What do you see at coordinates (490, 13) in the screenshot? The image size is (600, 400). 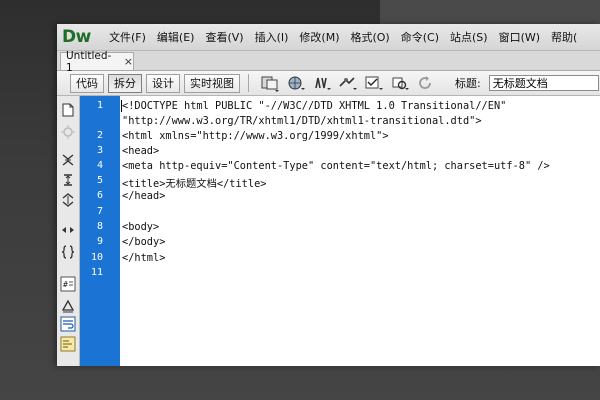 I see `background-shape` at bounding box center [490, 13].